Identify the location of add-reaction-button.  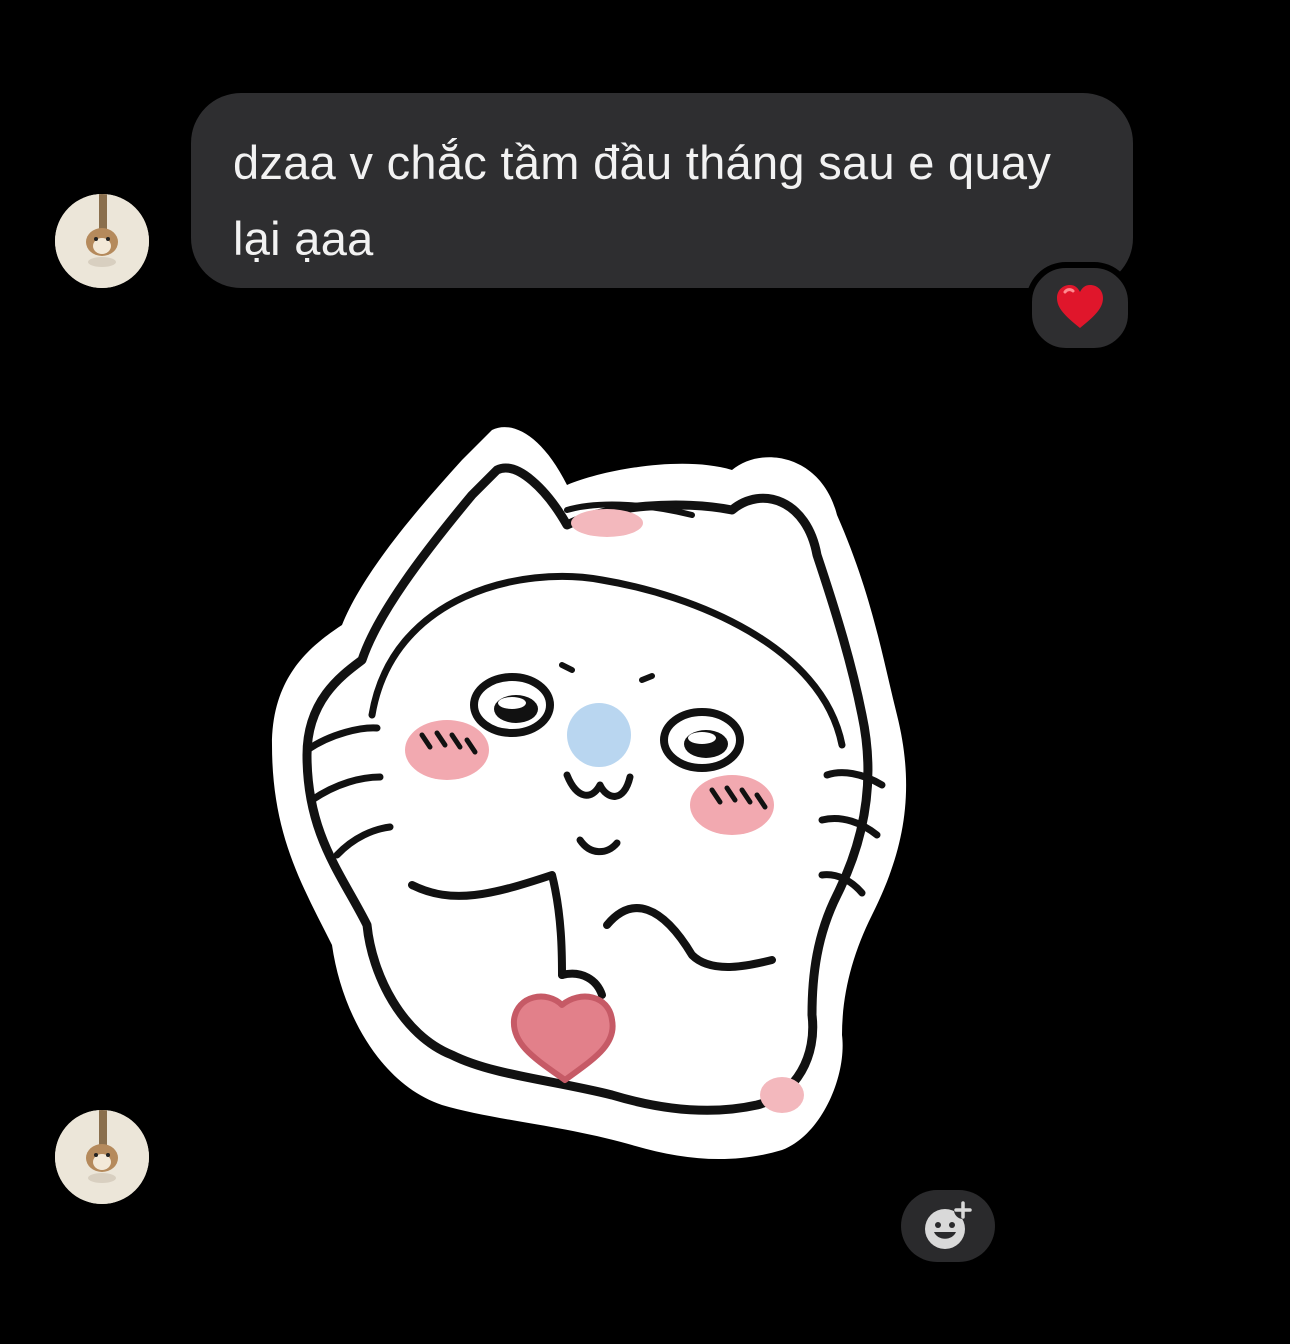
(948, 1226).